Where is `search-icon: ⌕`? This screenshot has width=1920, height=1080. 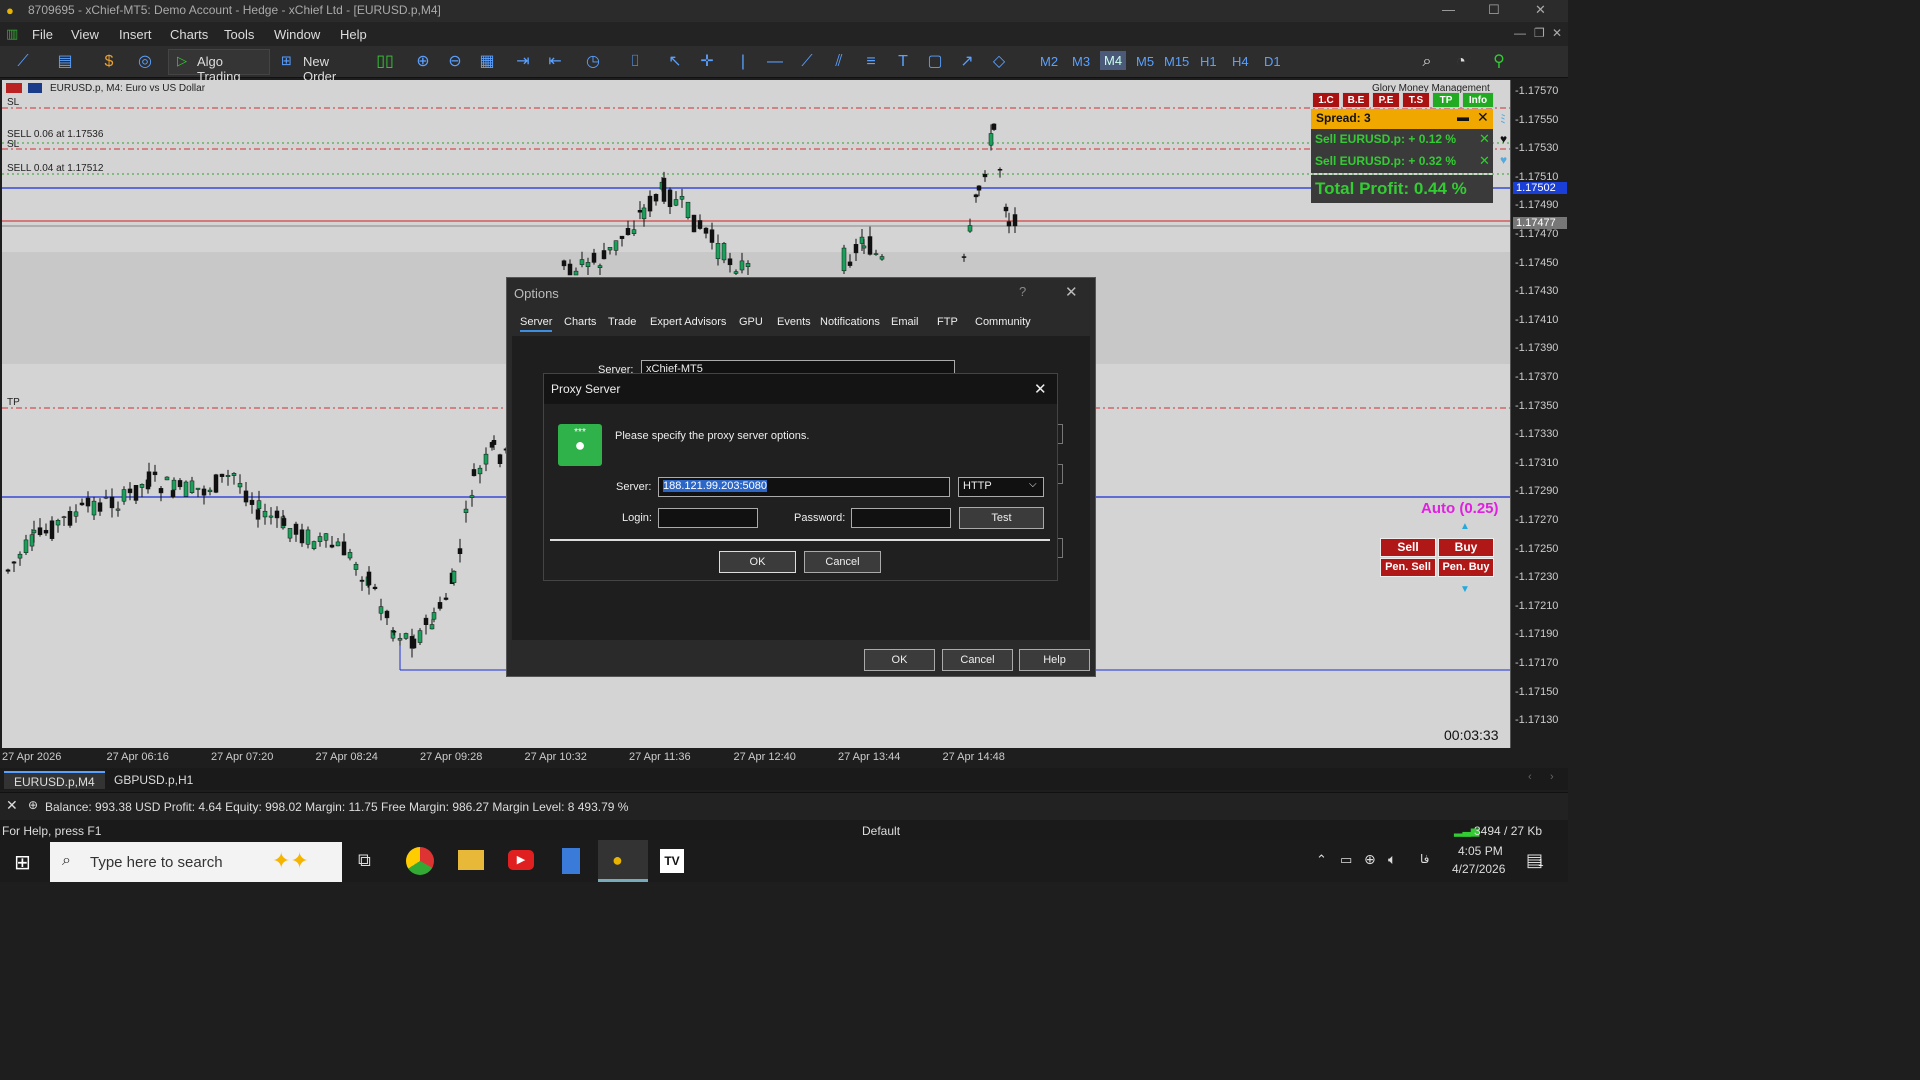 search-icon: ⌕ is located at coordinates (1427, 62).